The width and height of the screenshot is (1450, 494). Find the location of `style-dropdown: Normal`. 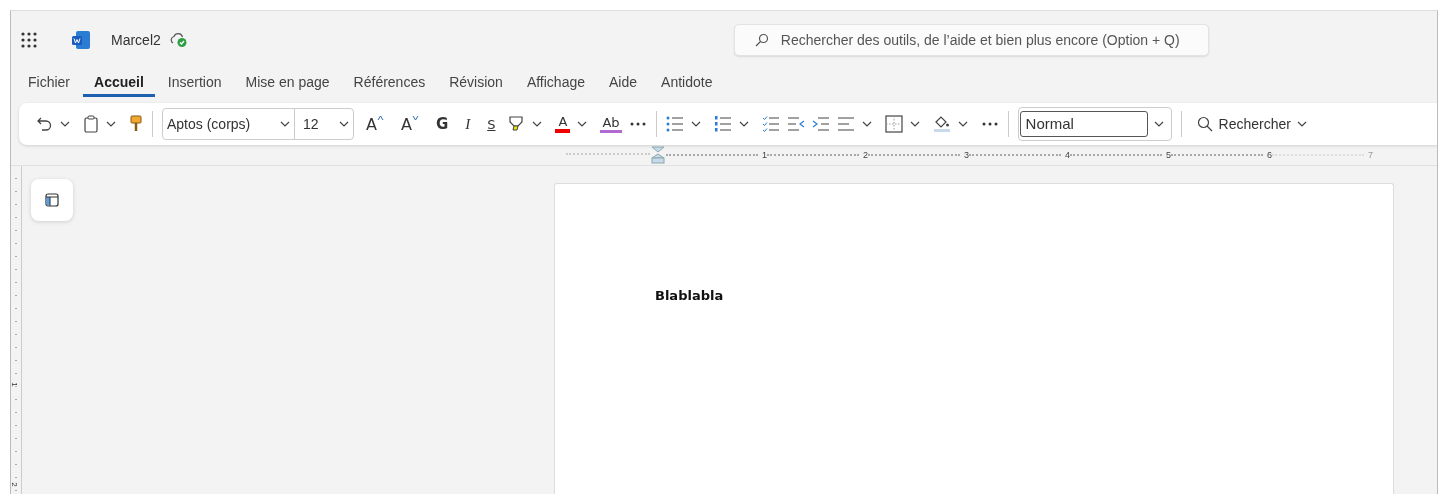

style-dropdown: Normal is located at coordinates (1094, 124).